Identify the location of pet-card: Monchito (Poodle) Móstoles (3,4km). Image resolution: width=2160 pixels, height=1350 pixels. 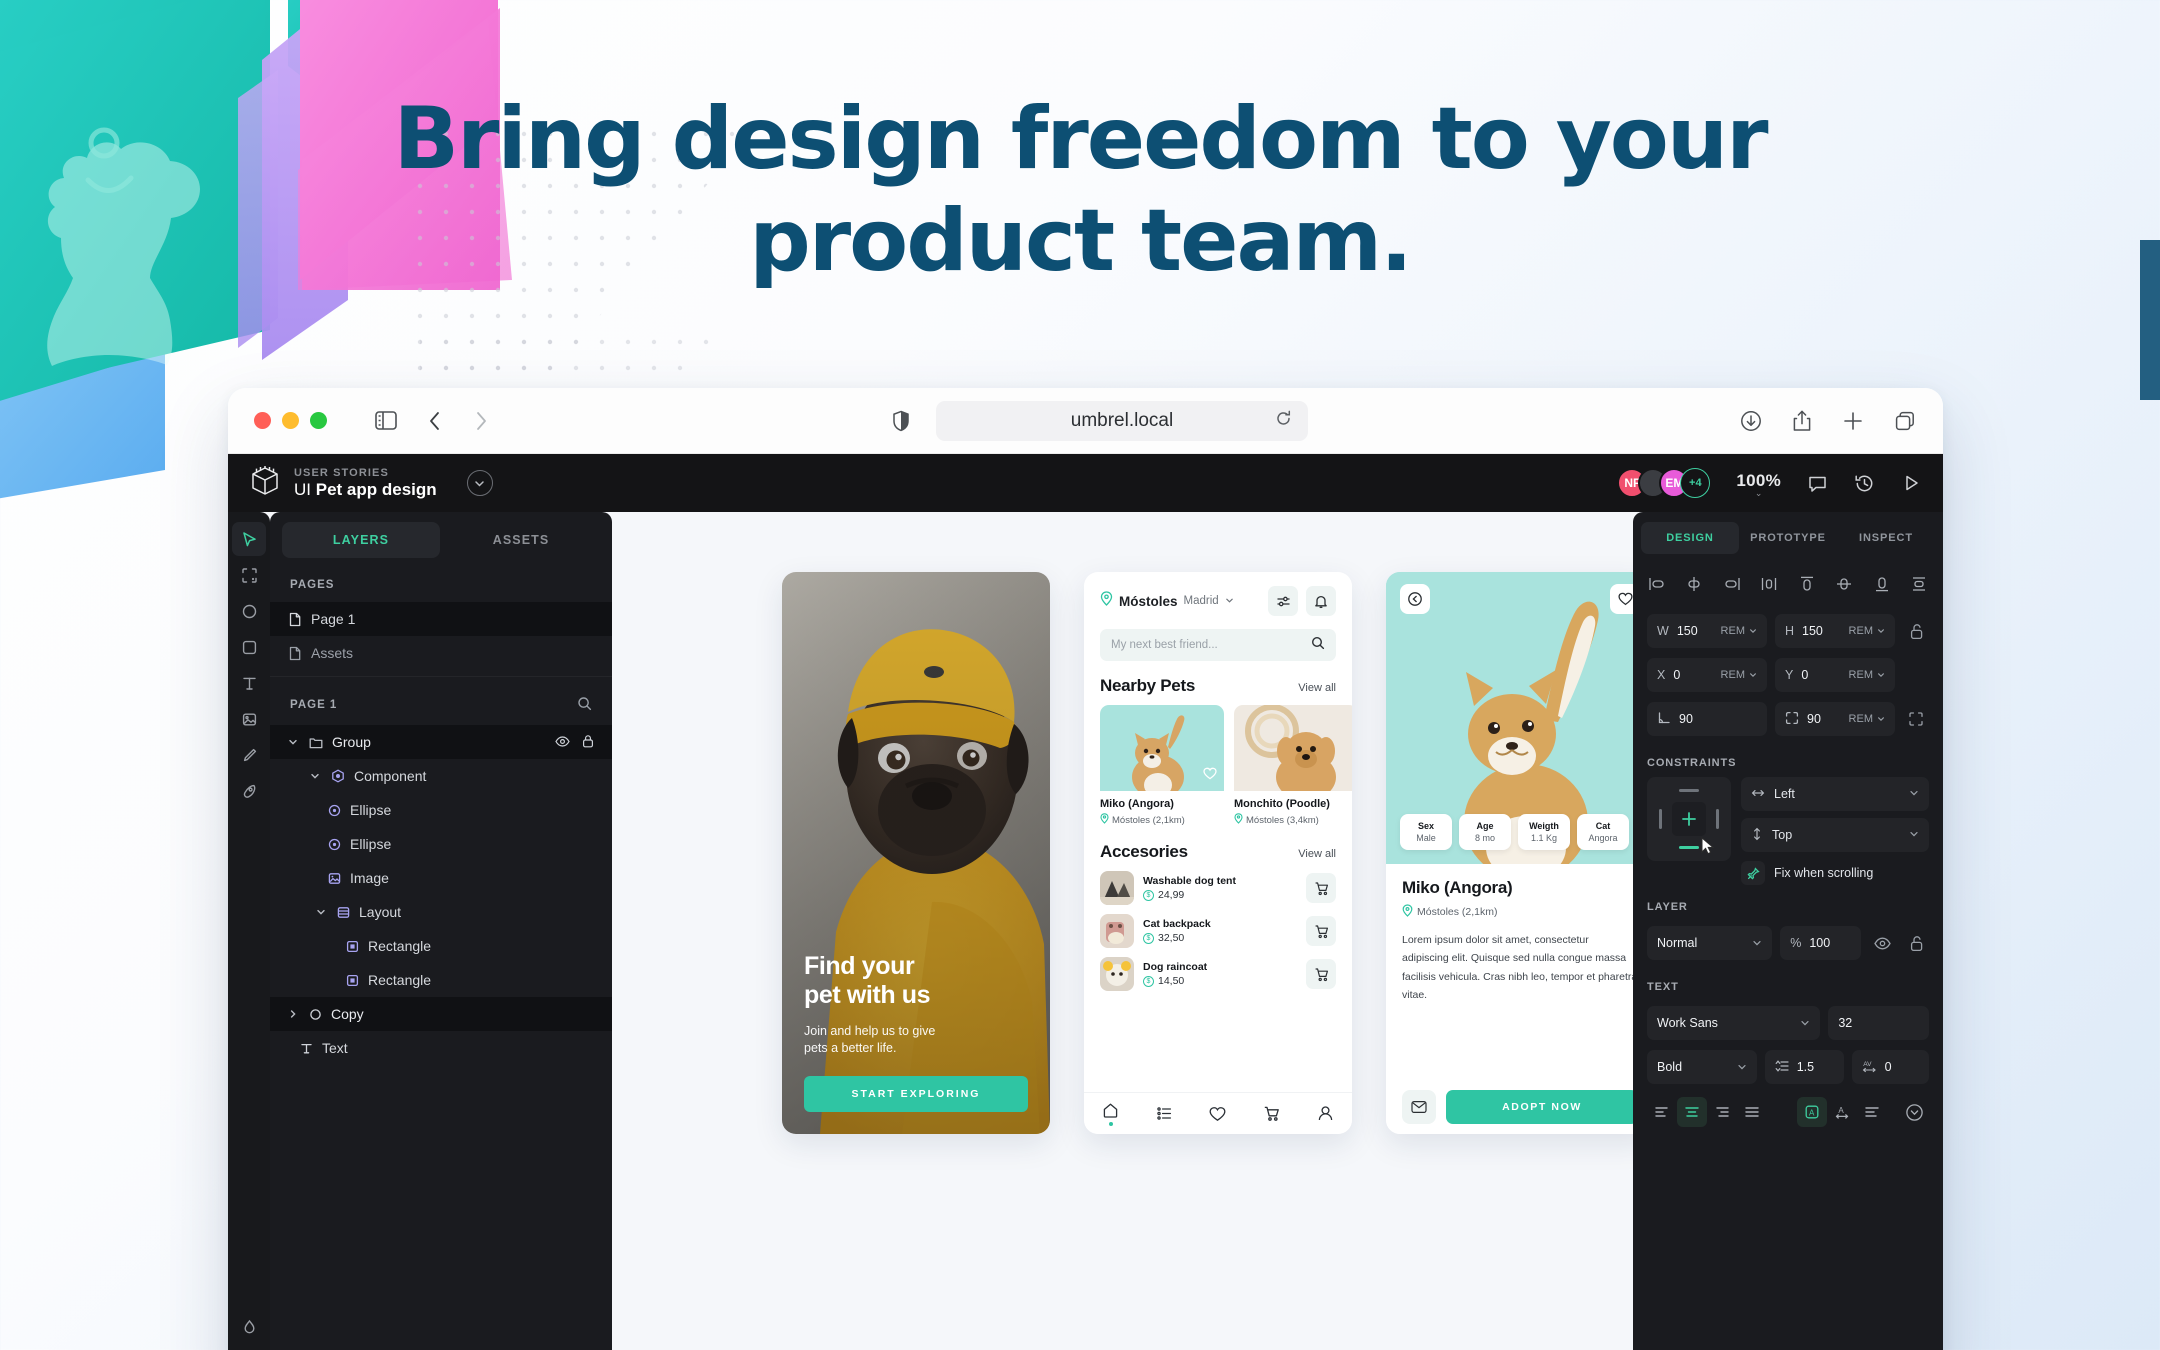
(1293, 766).